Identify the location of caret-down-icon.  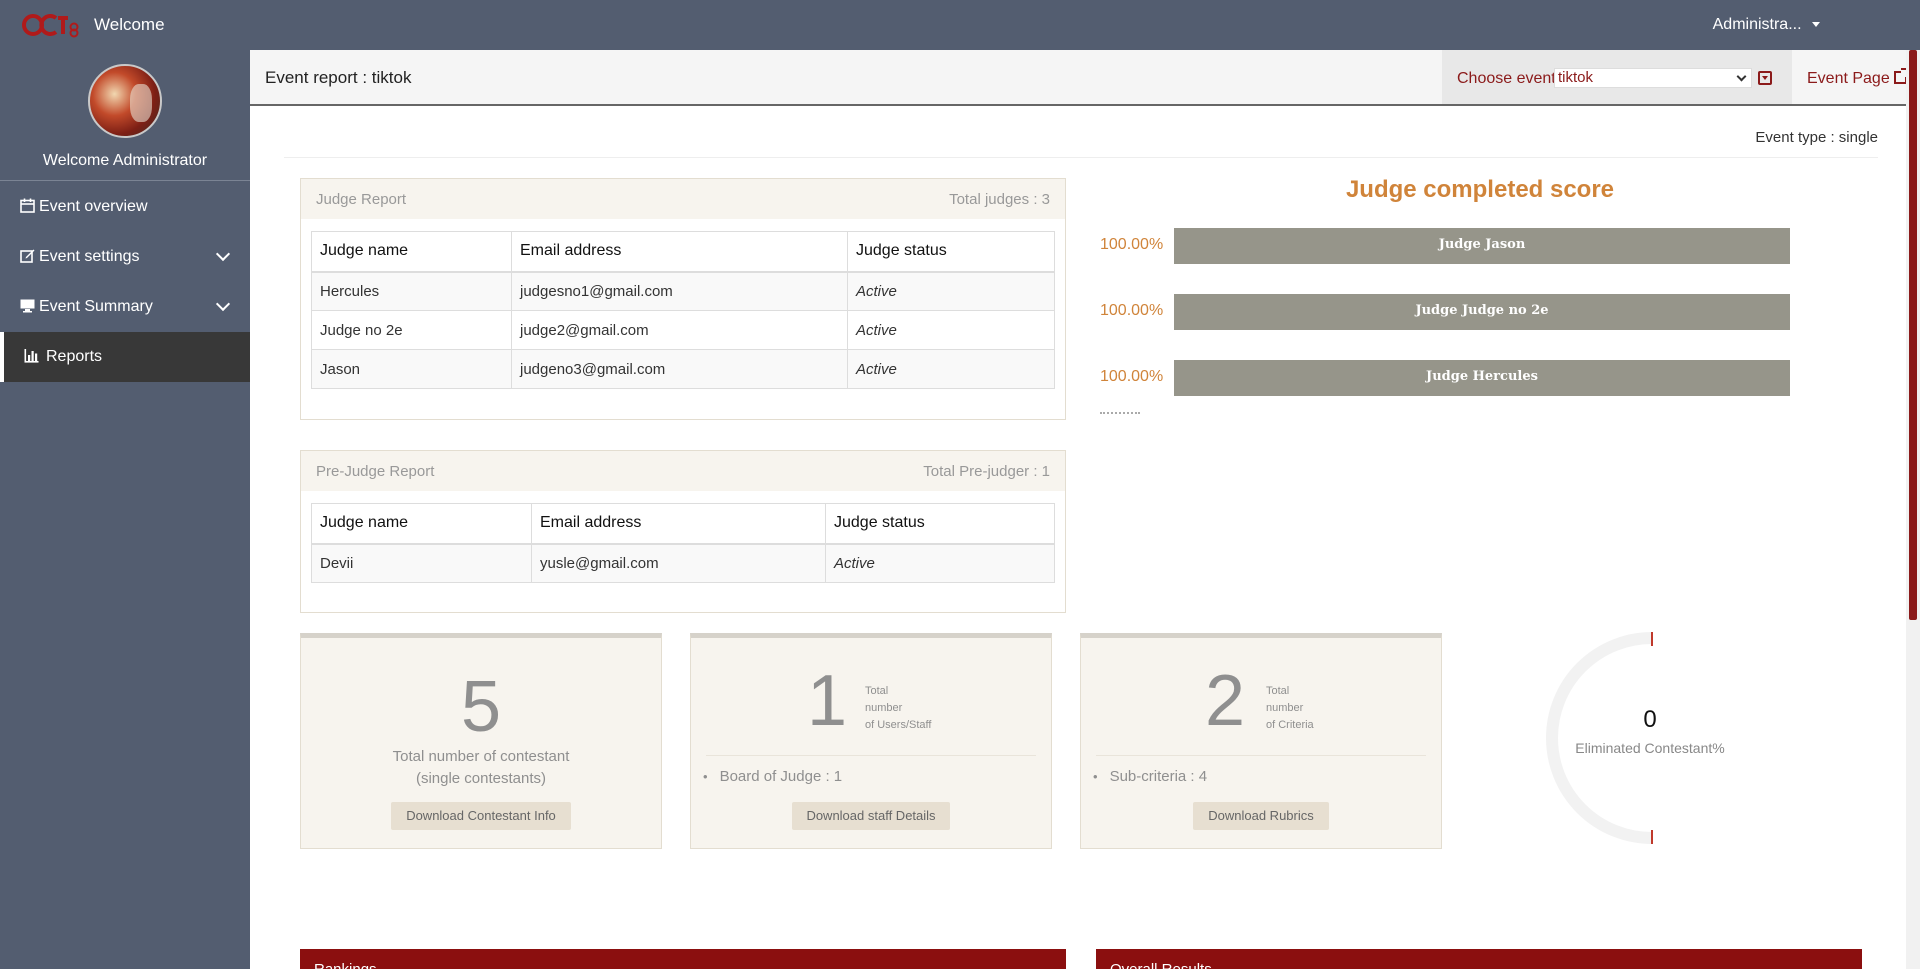
(1816, 25).